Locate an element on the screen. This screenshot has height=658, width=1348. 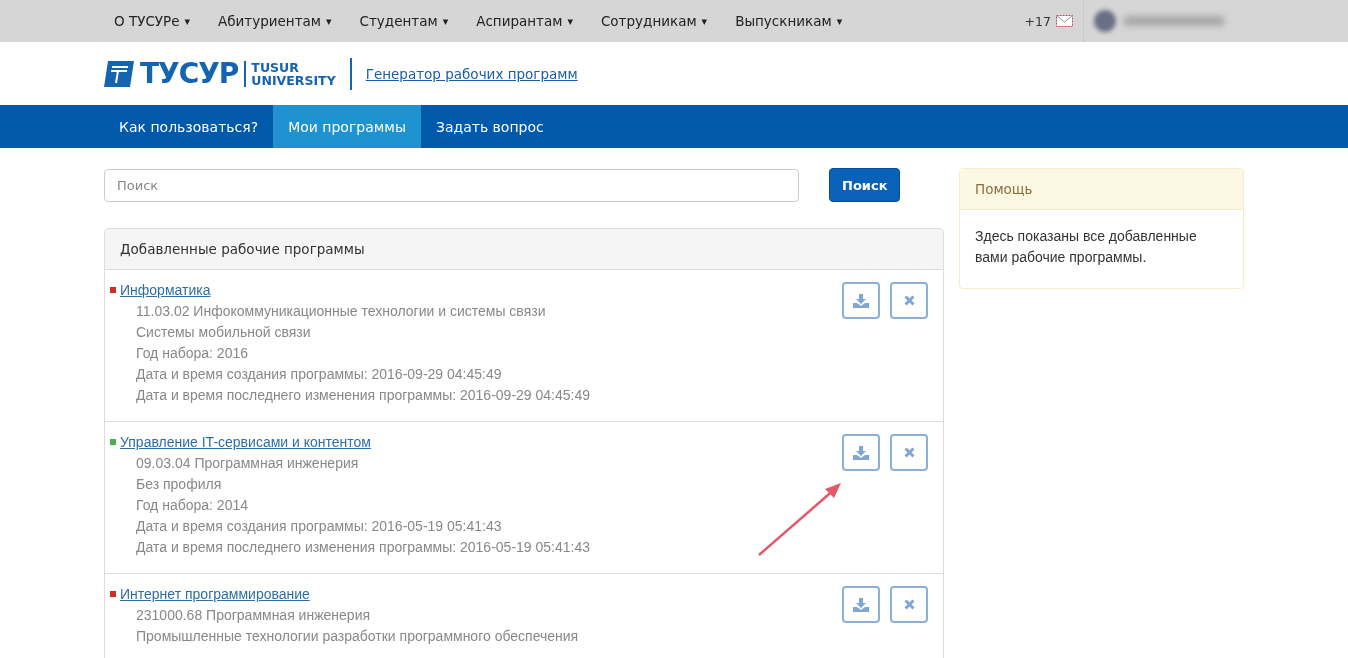
program-detail: Год набора: 2014 is located at coordinates (192, 505).